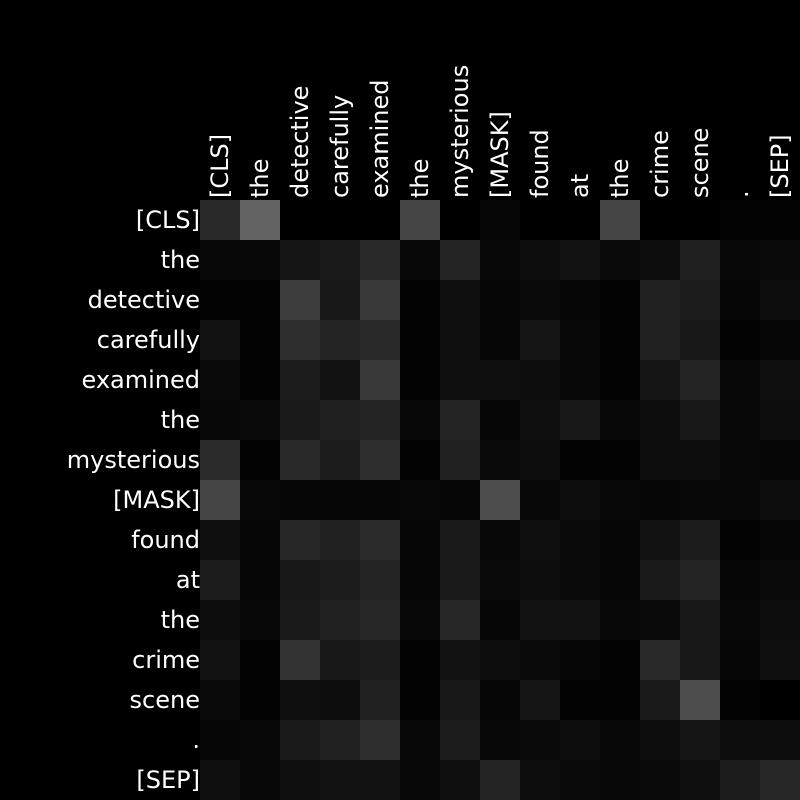  I want to click on y-tick-label: the, so click(180, 260).